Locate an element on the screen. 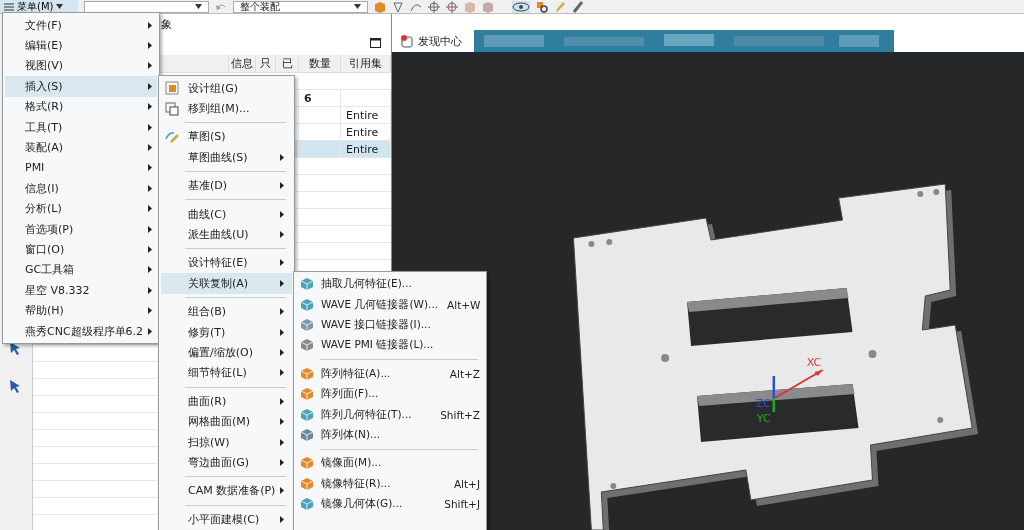 This screenshot has width=1024, height=530. shortcut-text: Alt+W is located at coordinates (464, 304).